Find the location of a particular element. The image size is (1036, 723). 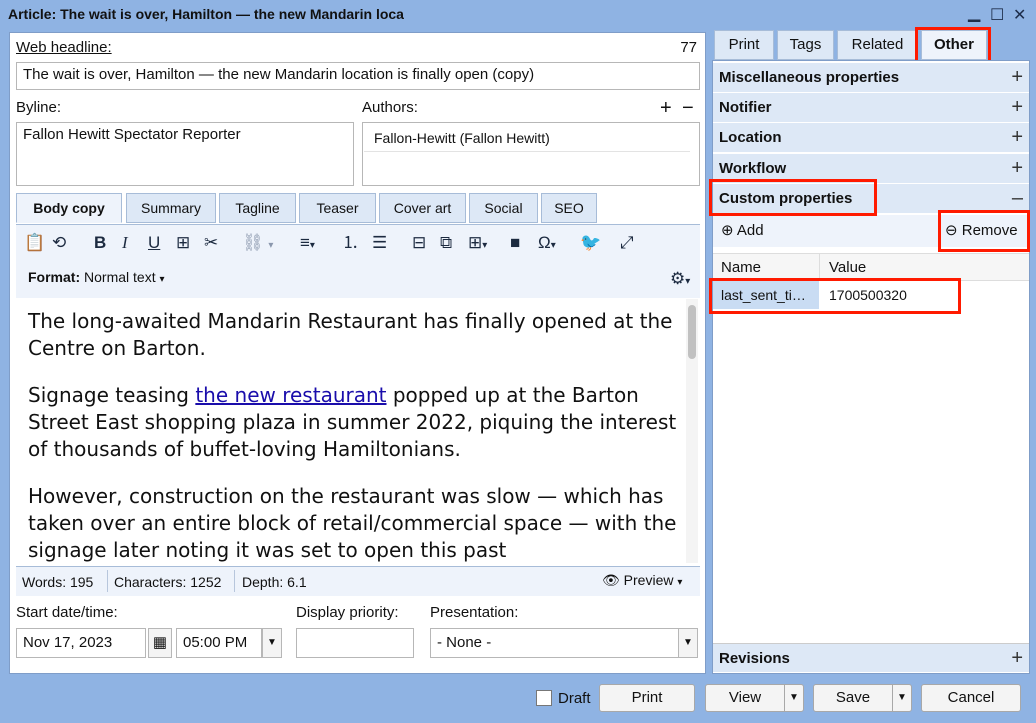

tab-teaser: Teaser is located at coordinates (337, 208).